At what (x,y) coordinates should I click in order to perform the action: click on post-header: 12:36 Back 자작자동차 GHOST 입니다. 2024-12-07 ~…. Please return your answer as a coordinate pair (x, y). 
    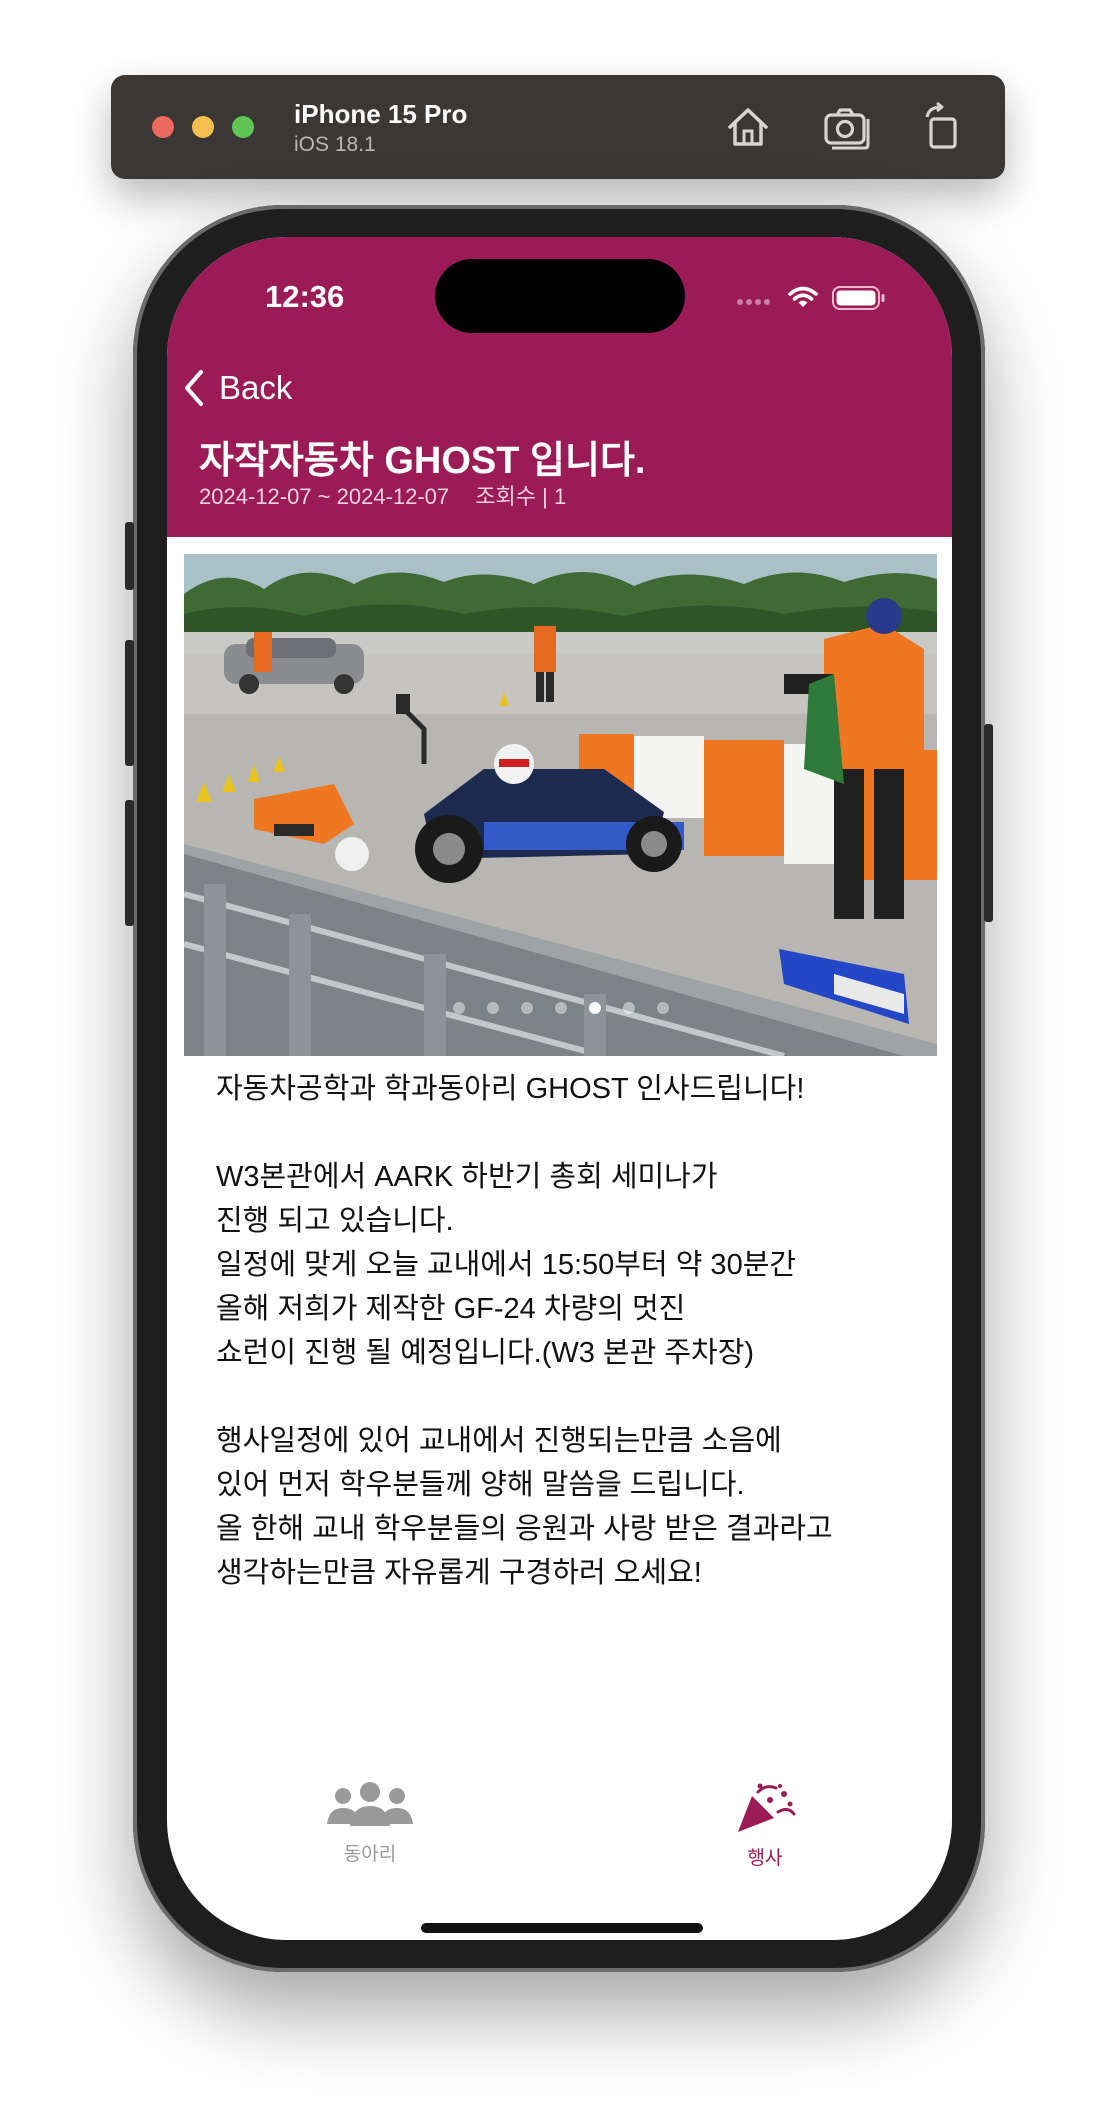
    Looking at the image, I should click on (559, 387).